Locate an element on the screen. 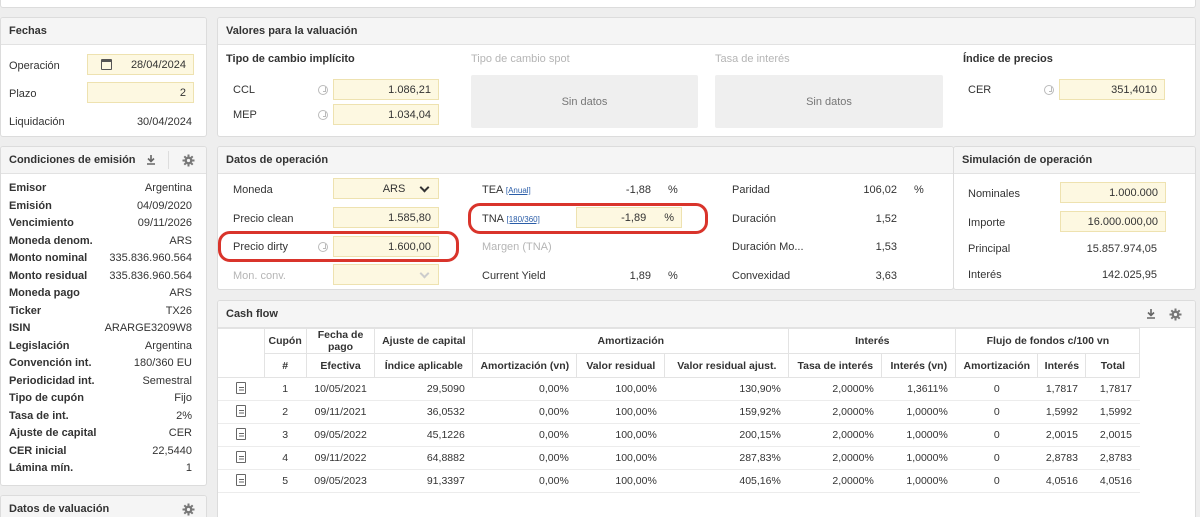 This screenshot has width=1200, height=517. cashflow-subheader: Índice aplicable is located at coordinates (424, 365).